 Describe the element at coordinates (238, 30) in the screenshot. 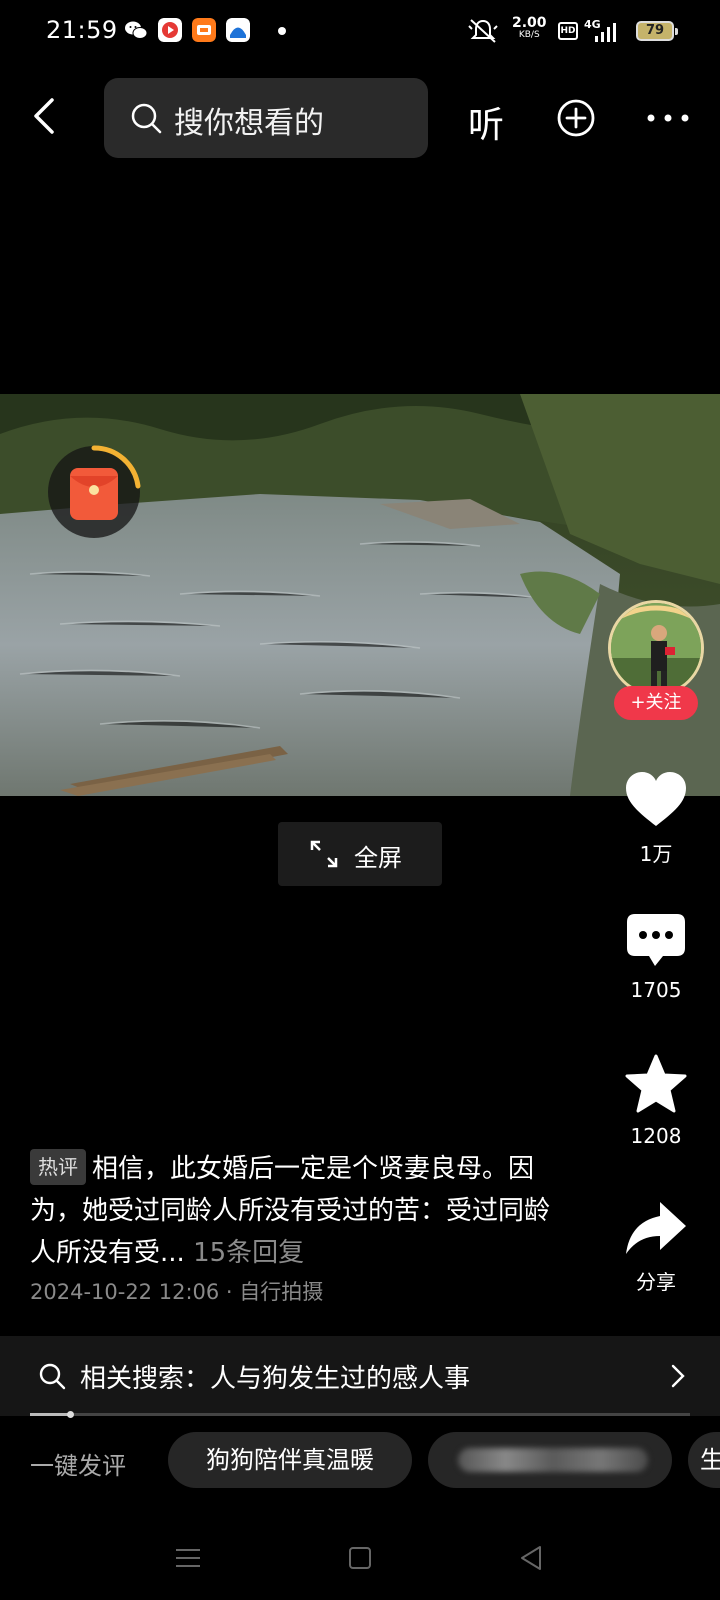

I see `app-icon-blue` at that location.